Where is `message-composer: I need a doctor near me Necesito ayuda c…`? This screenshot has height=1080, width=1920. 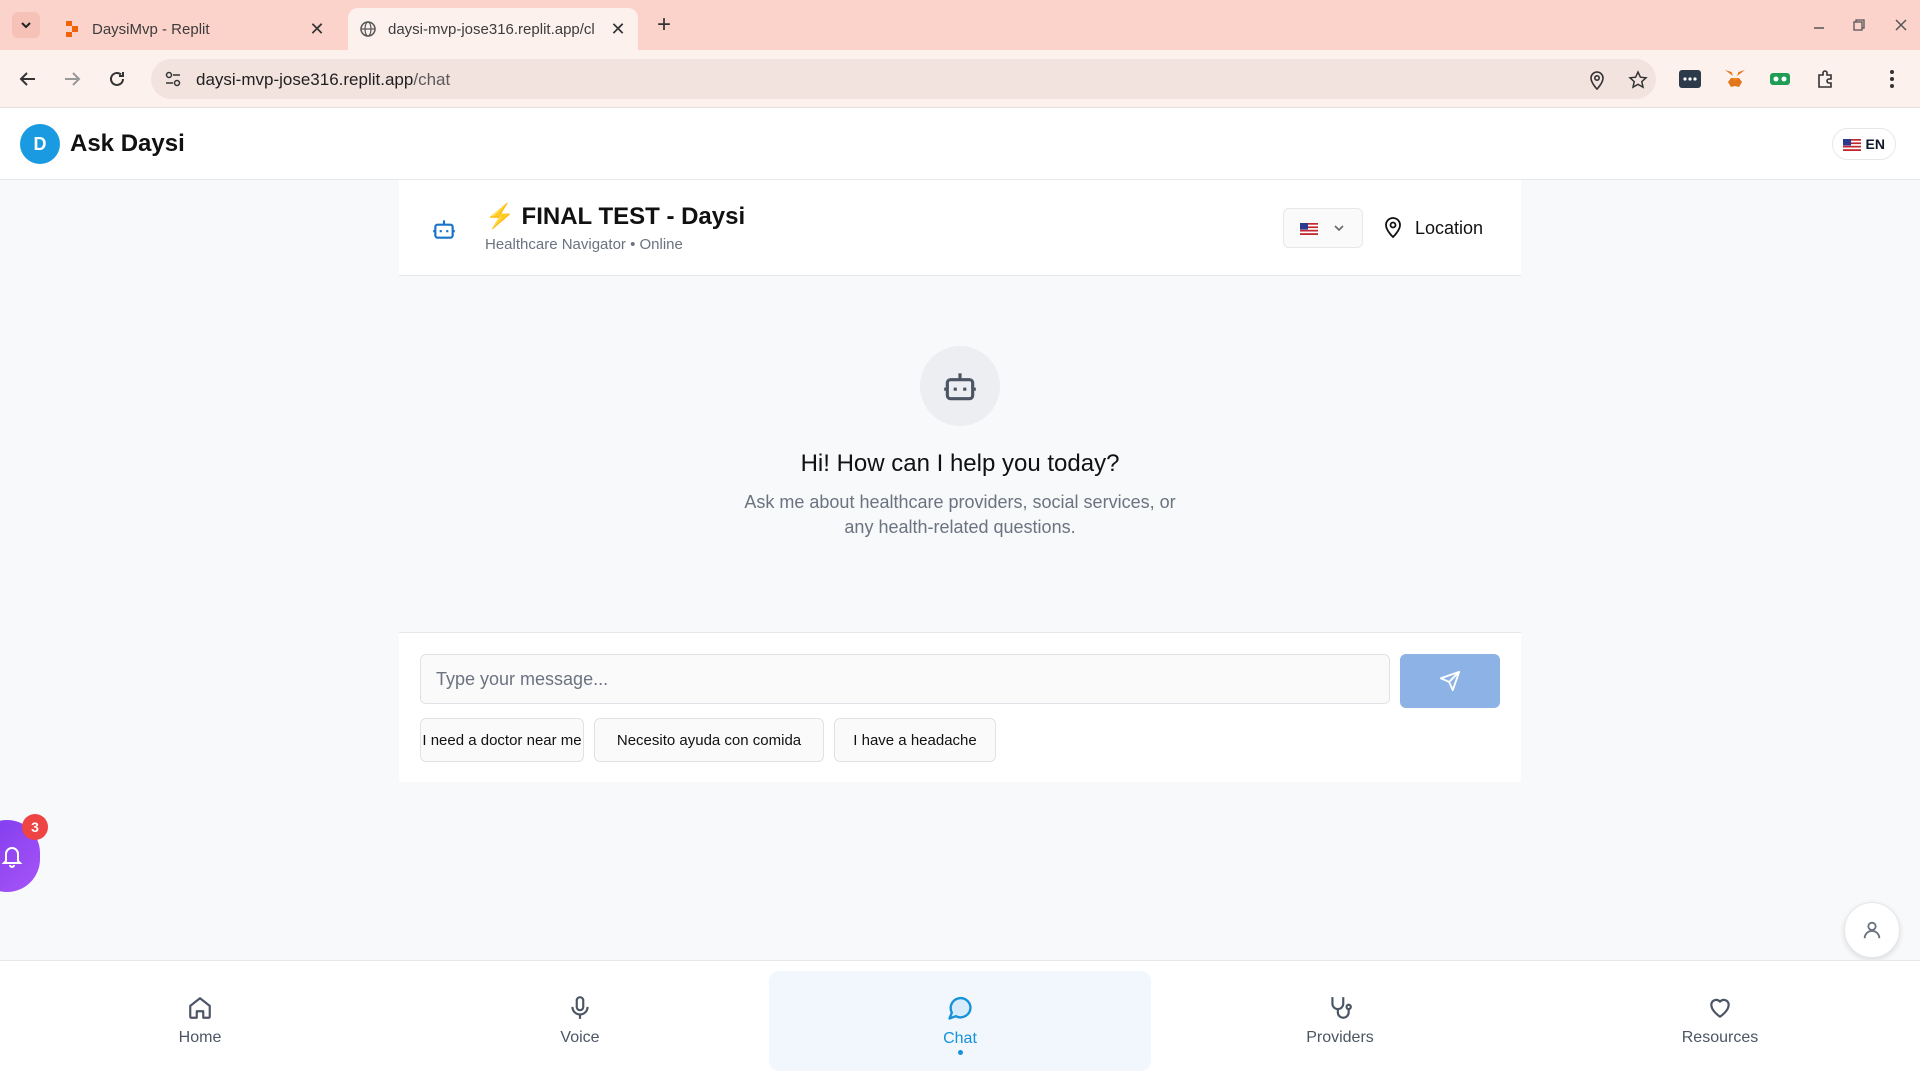
message-composer: I need a doctor near me Necesito ayuda c… is located at coordinates (960, 707).